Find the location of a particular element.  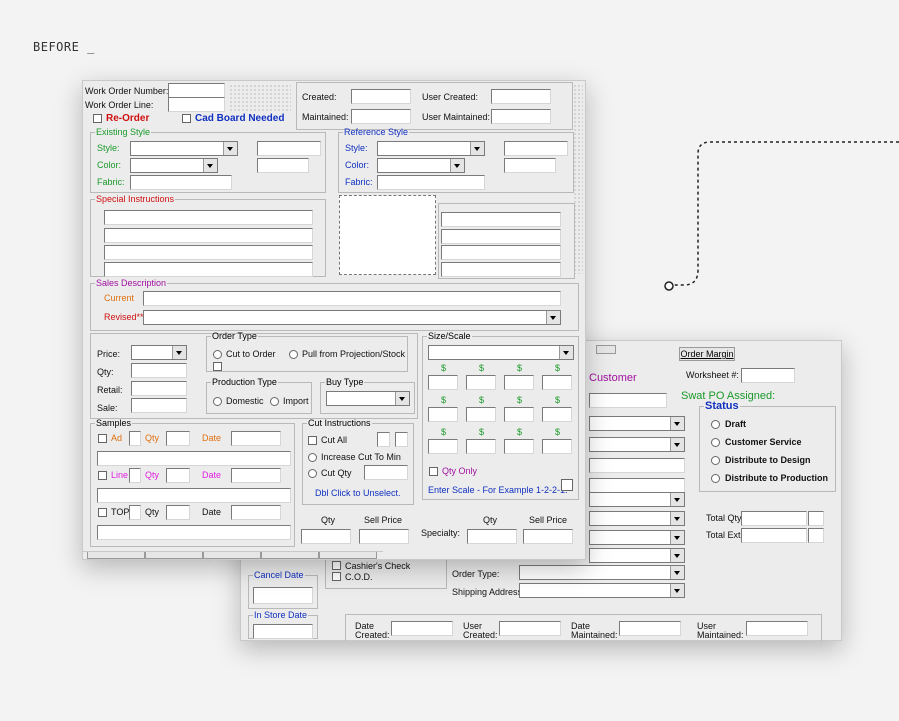

maintained-input is located at coordinates (381, 116).